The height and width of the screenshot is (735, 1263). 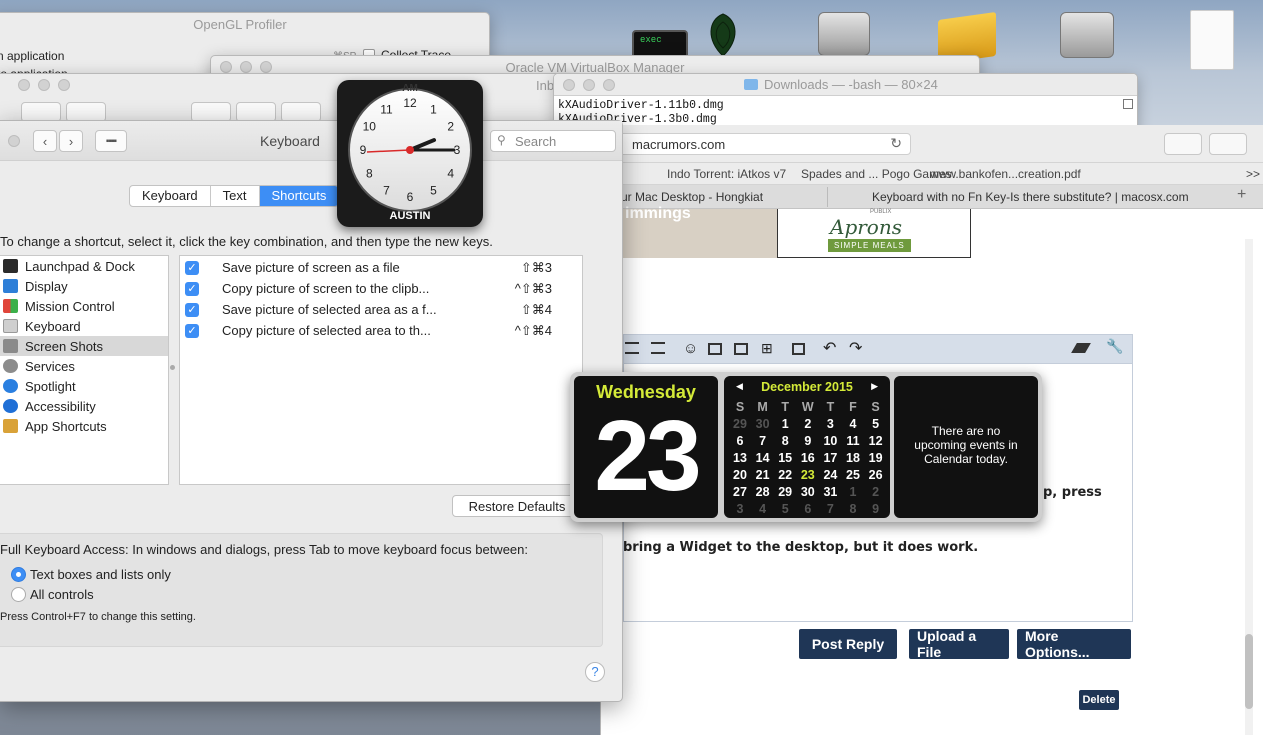 What do you see at coordinates (830, 492) in the screenshot?
I see `calendar-day: 31` at bounding box center [830, 492].